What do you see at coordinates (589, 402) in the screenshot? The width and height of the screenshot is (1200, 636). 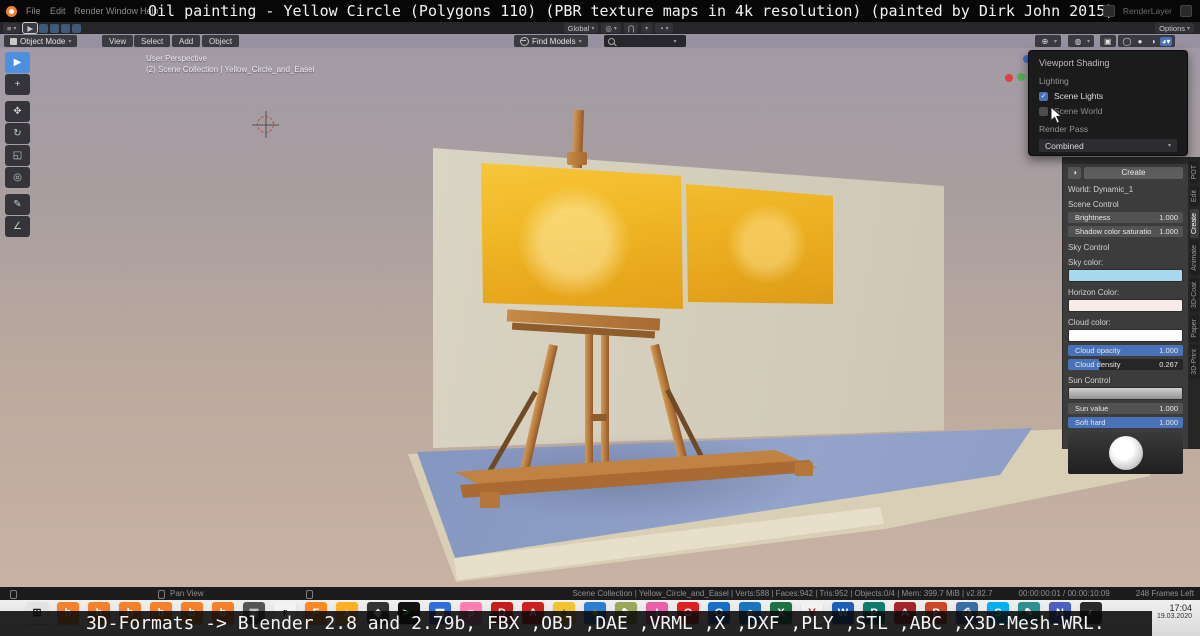 I see `easel-center-post-left` at bounding box center [589, 402].